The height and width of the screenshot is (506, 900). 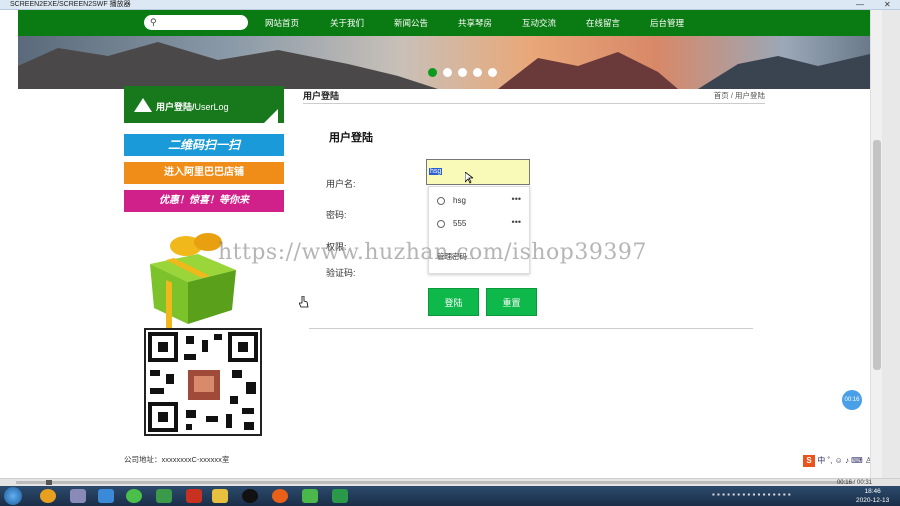 What do you see at coordinates (351, 138) in the screenshot?
I see `form-title: 用户登陆` at bounding box center [351, 138].